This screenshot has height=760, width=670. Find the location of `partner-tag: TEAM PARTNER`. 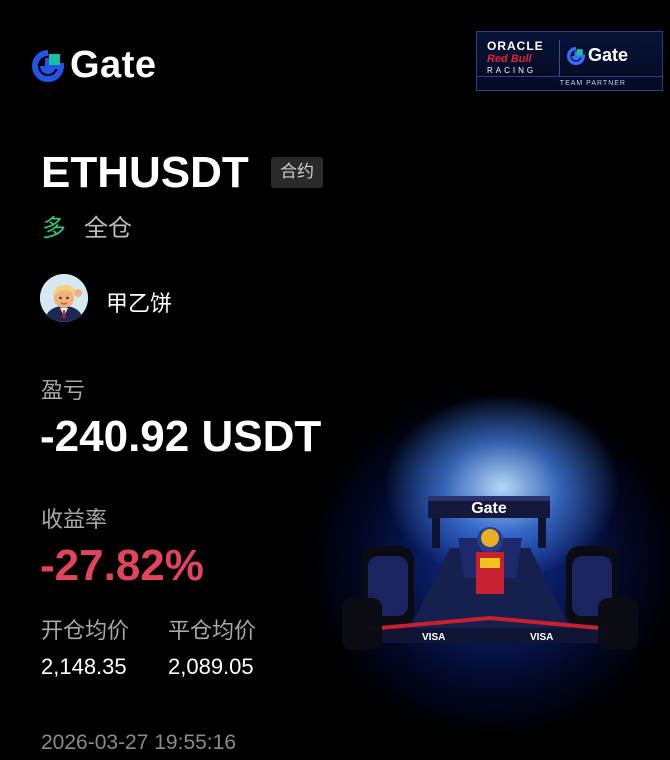

partner-tag: TEAM PARTNER is located at coordinates (569, 83).